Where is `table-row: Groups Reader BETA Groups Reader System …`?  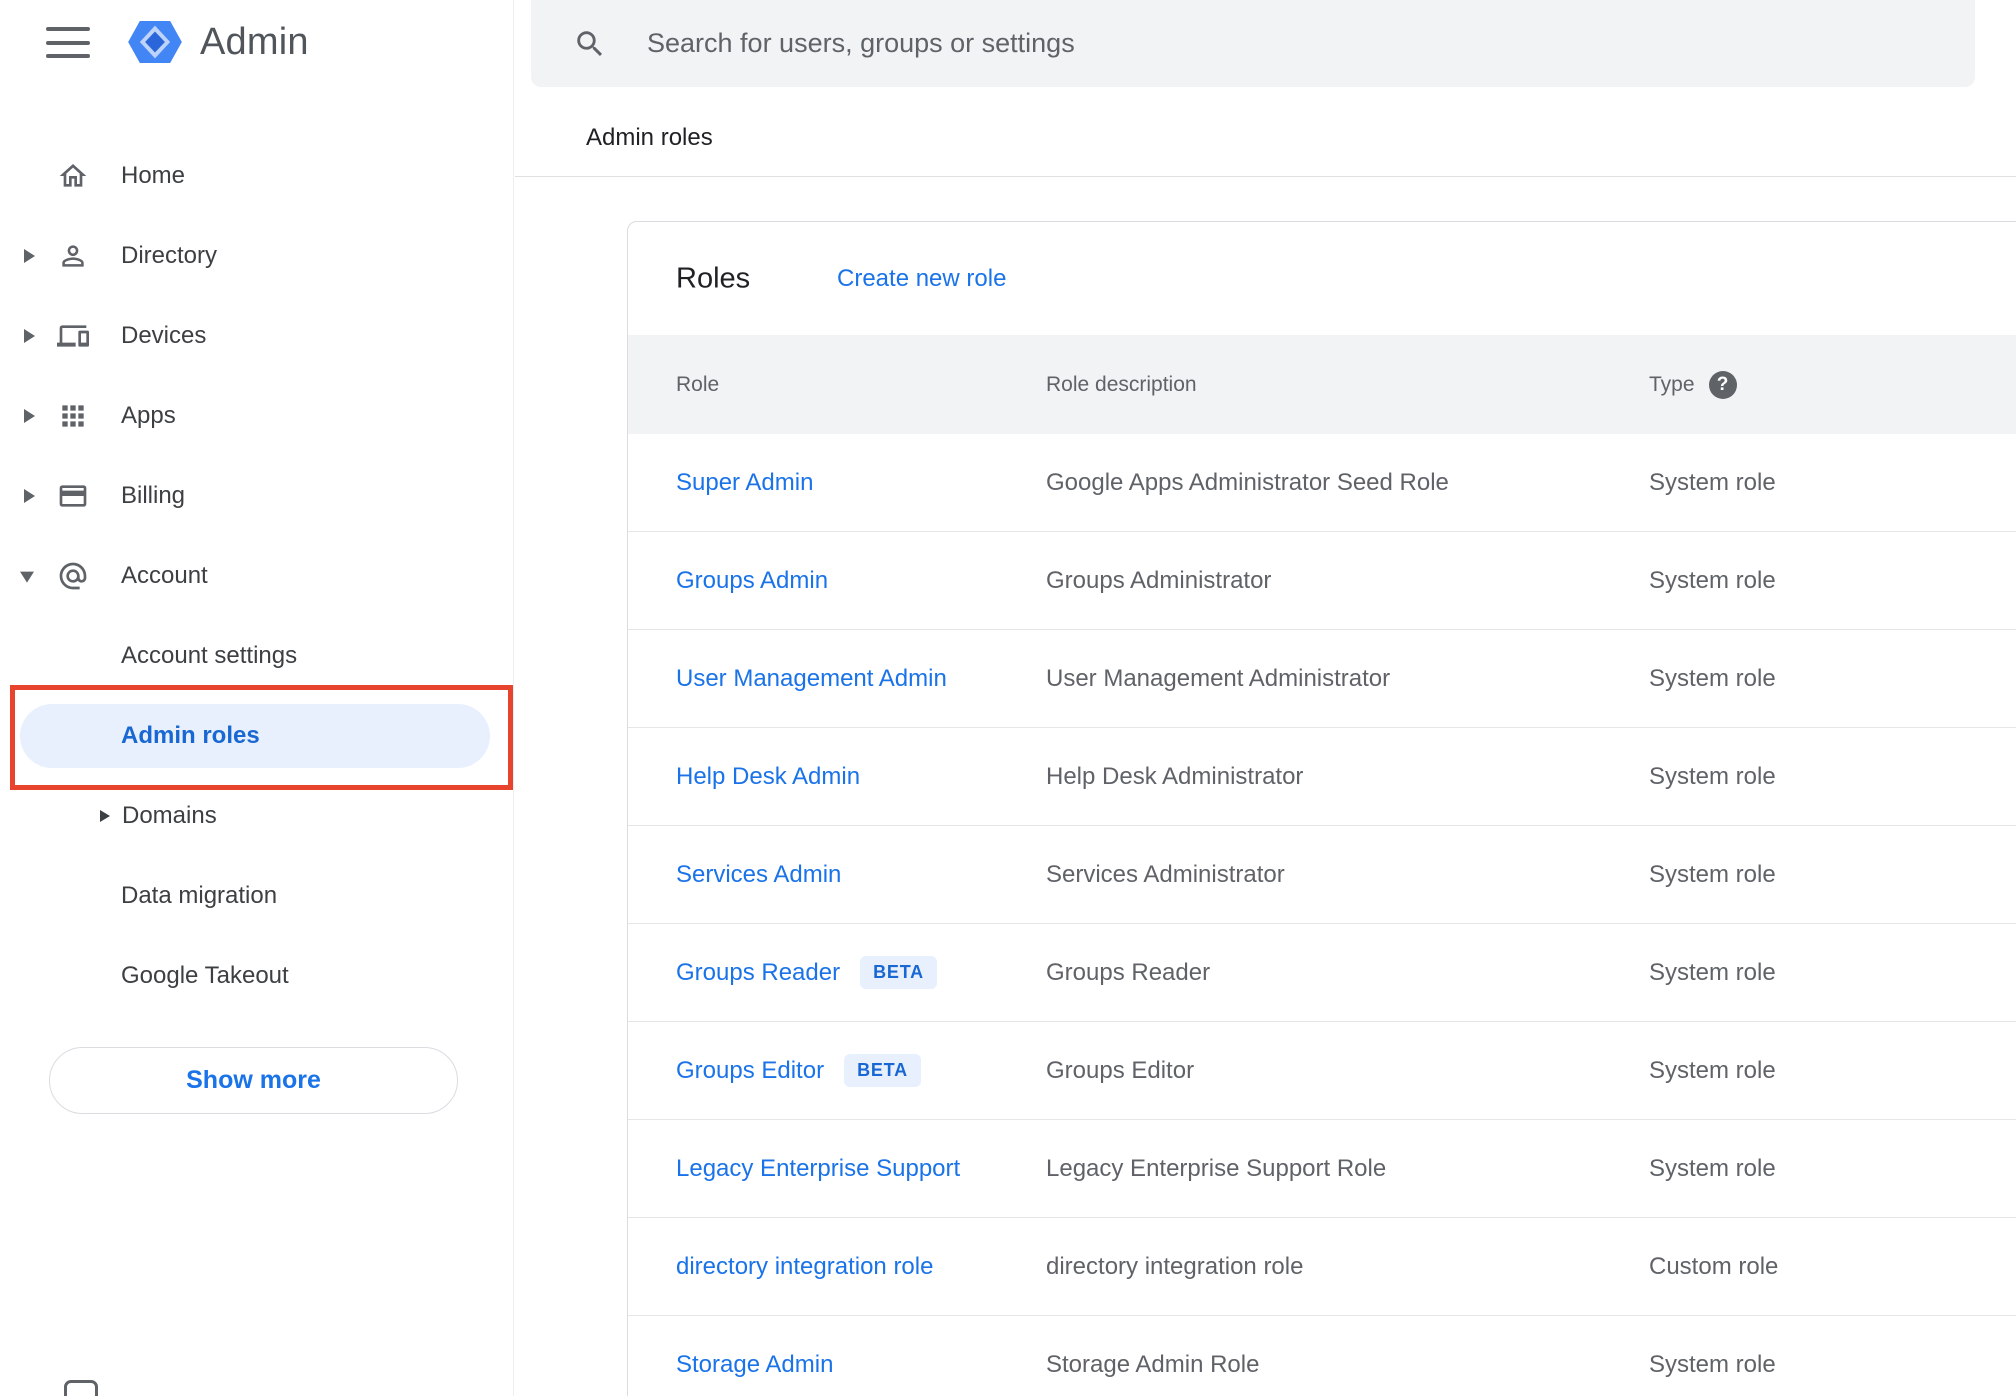 table-row: Groups Reader BETA Groups Reader System … is located at coordinates (1322, 973).